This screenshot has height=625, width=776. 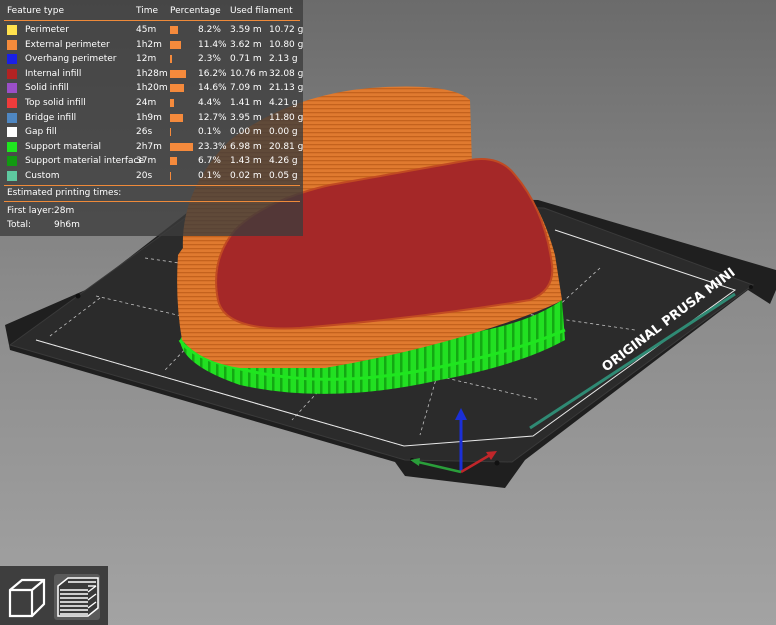 What do you see at coordinates (246, 132) in the screenshot?
I see `feature-length: 0.00 m` at bounding box center [246, 132].